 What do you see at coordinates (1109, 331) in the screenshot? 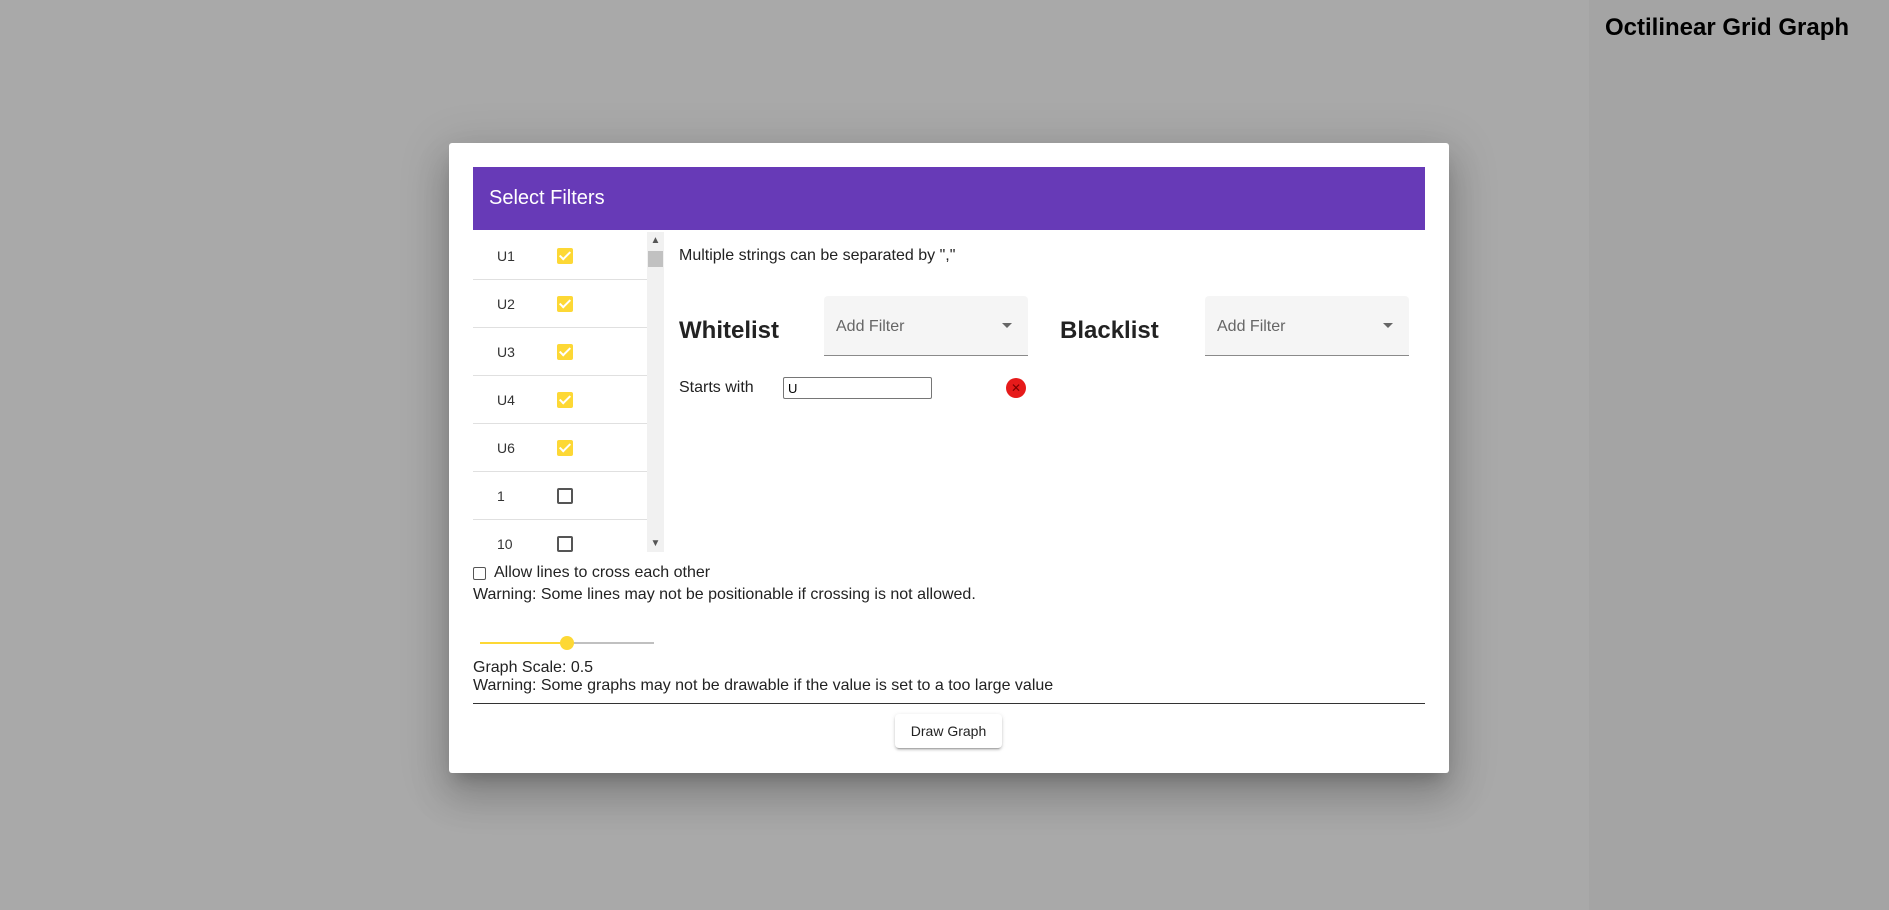
I see `blacklist-heading: Blacklist` at bounding box center [1109, 331].